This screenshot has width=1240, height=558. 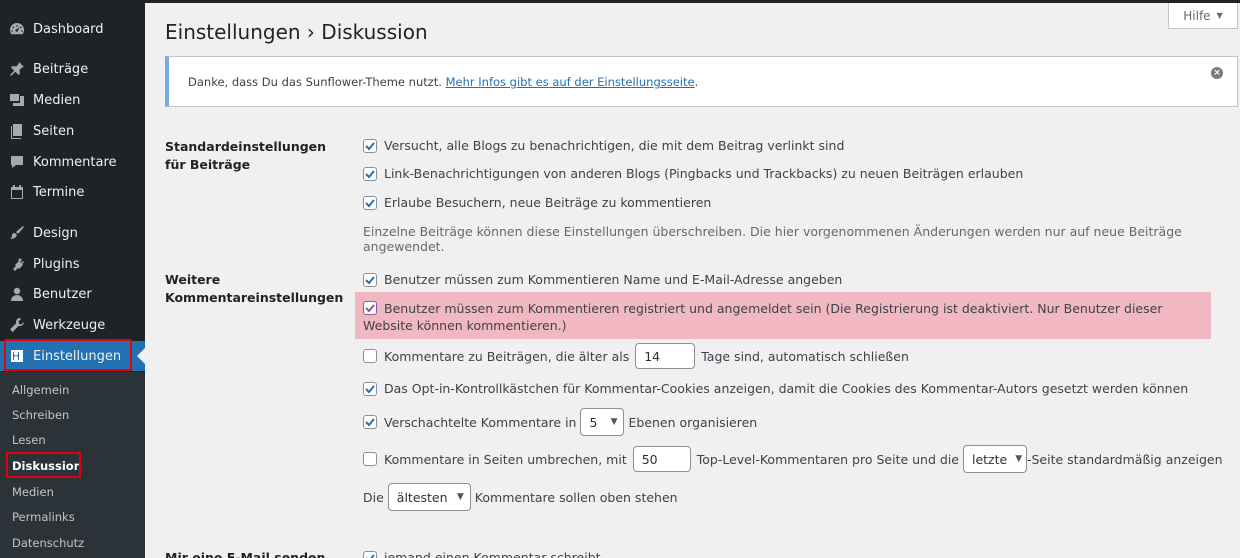 What do you see at coordinates (1217, 73) in the screenshot?
I see `dismiss-icon: ×` at bounding box center [1217, 73].